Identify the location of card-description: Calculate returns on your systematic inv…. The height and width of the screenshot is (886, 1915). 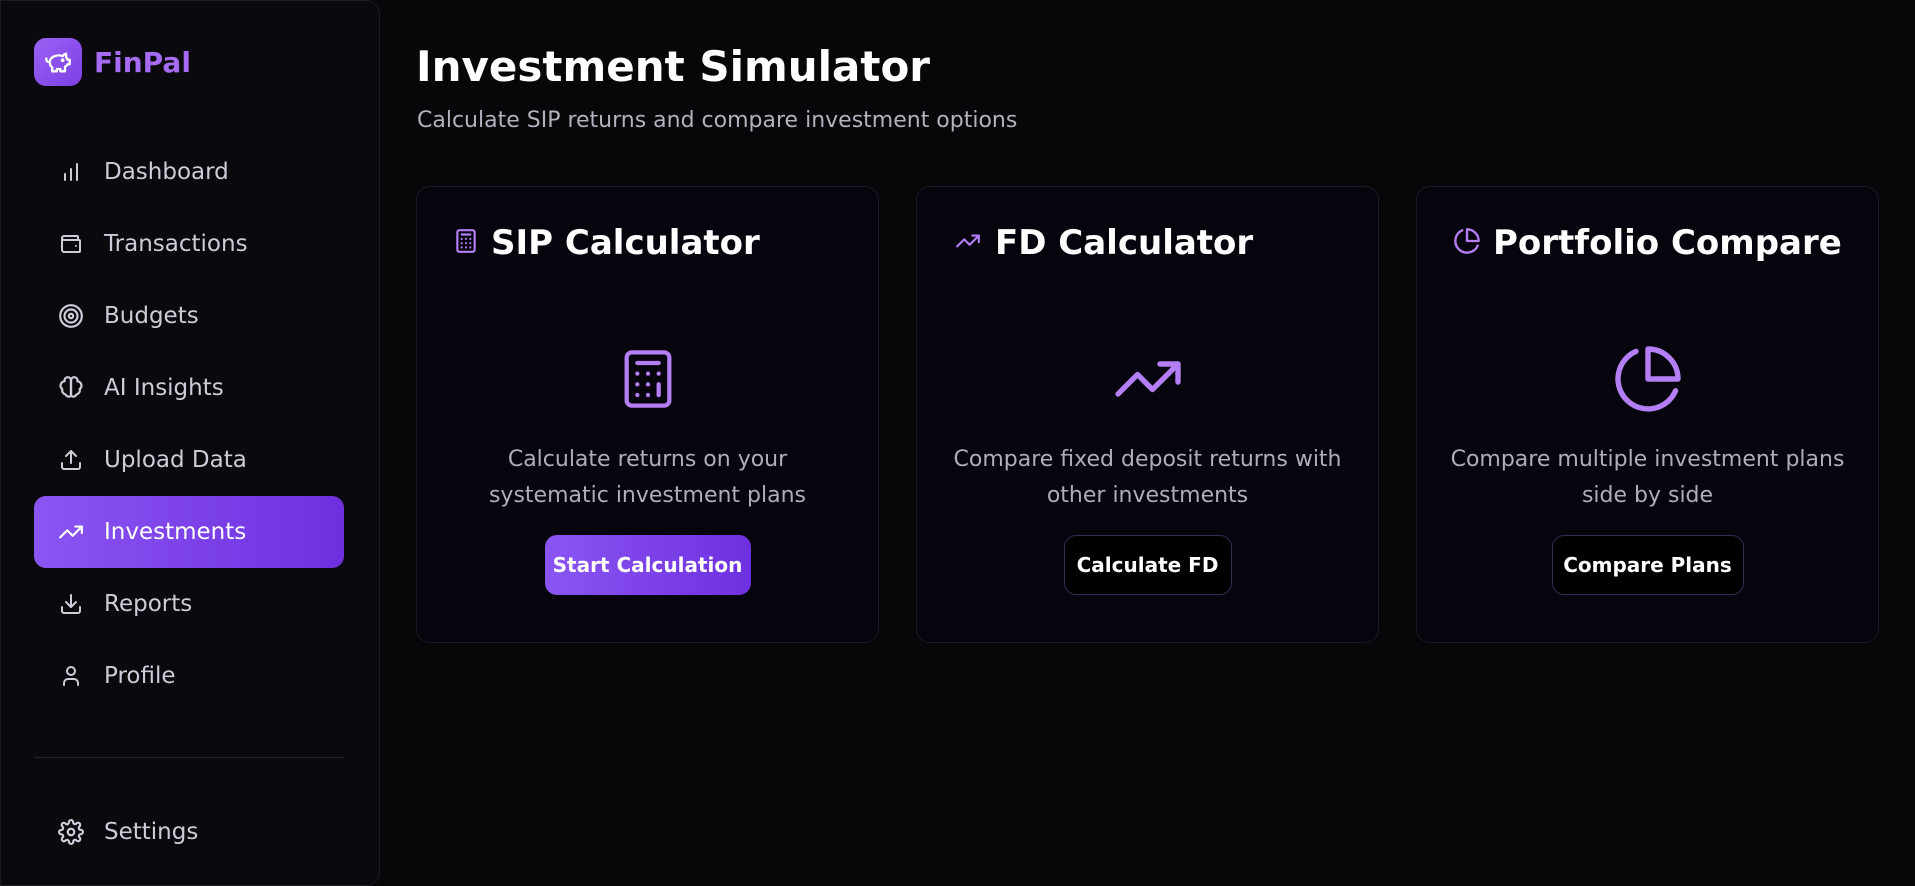
(647, 477).